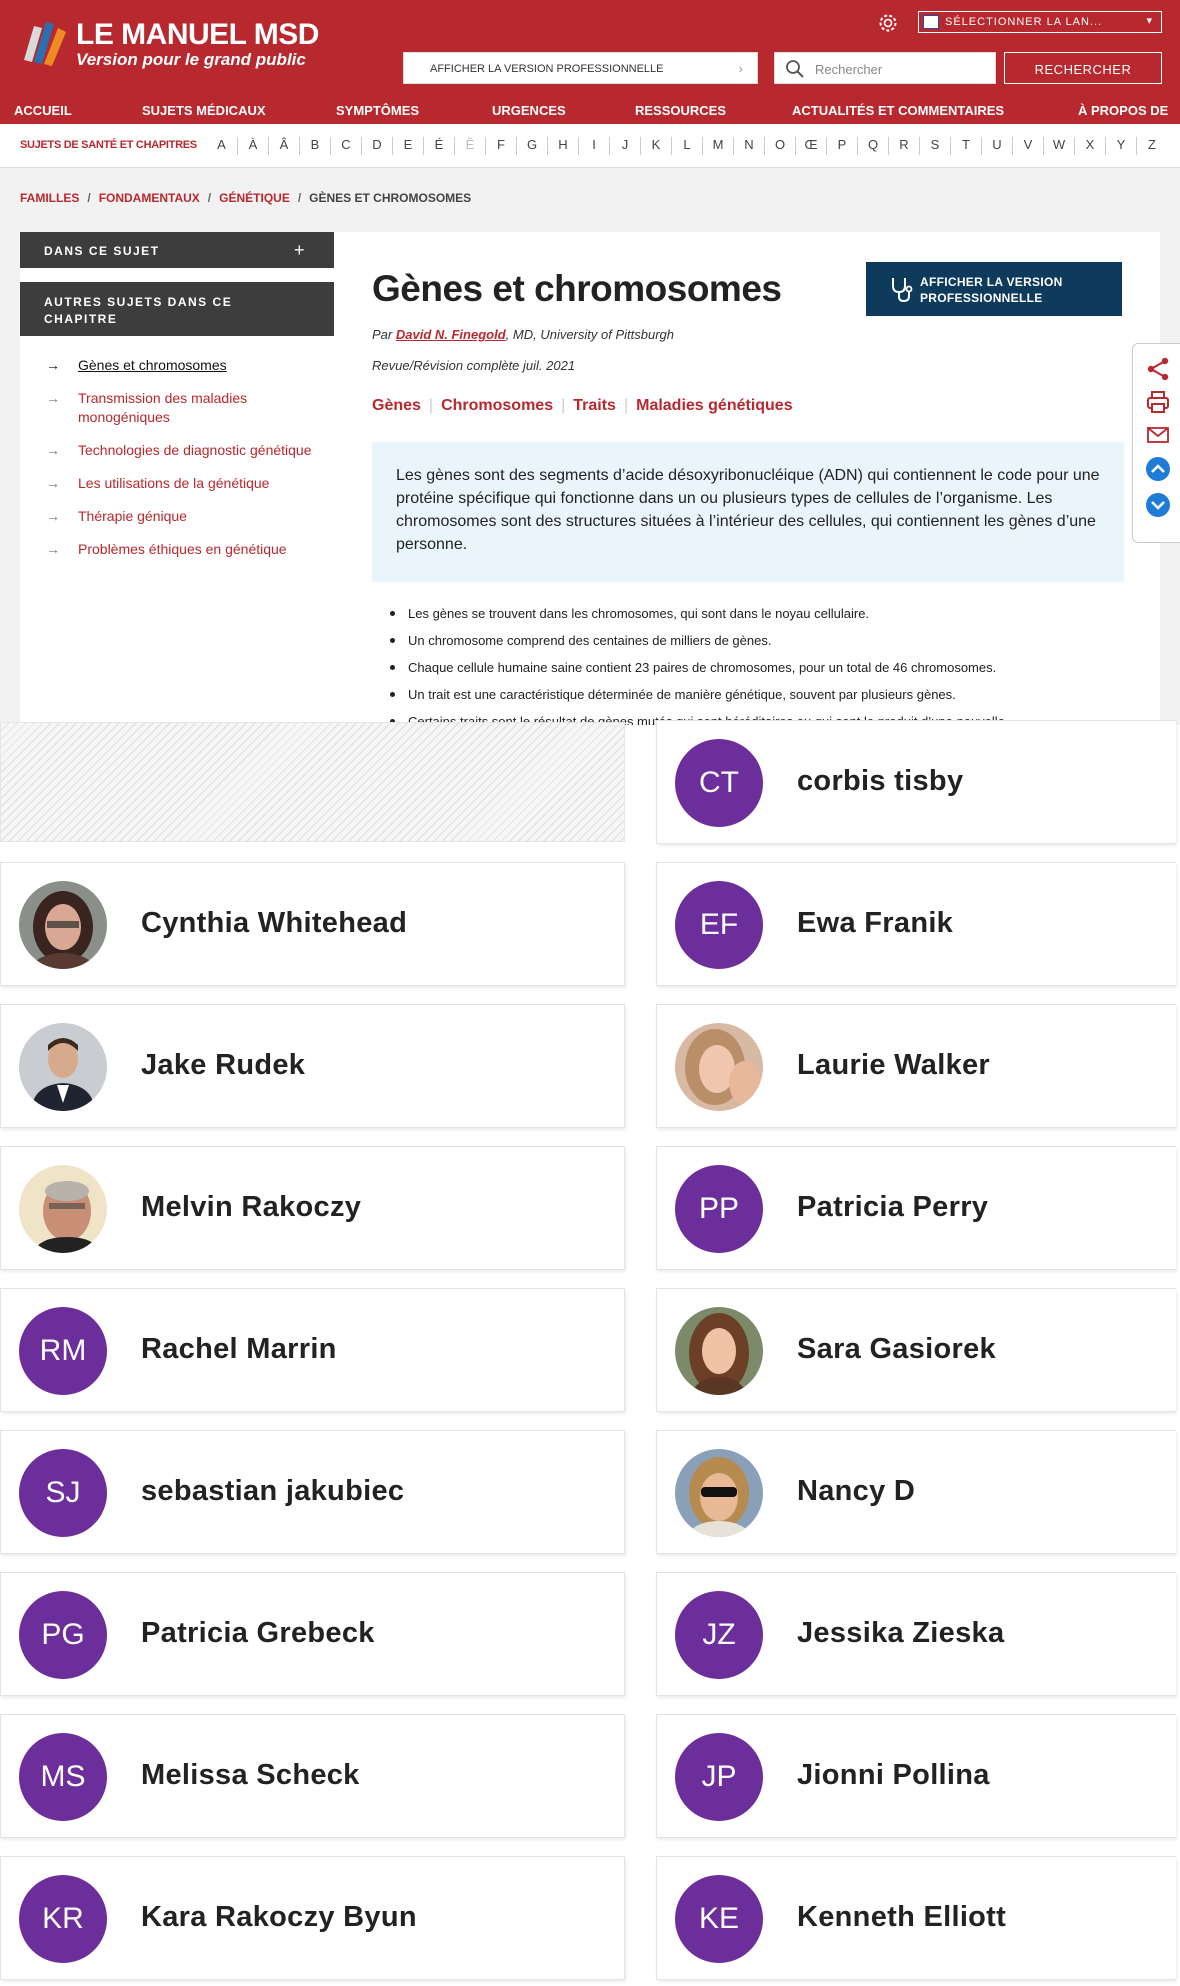 This screenshot has height=1986, width=1180. Describe the element at coordinates (451, 334) in the screenshot. I see `author-link: David N. Finegold` at that location.